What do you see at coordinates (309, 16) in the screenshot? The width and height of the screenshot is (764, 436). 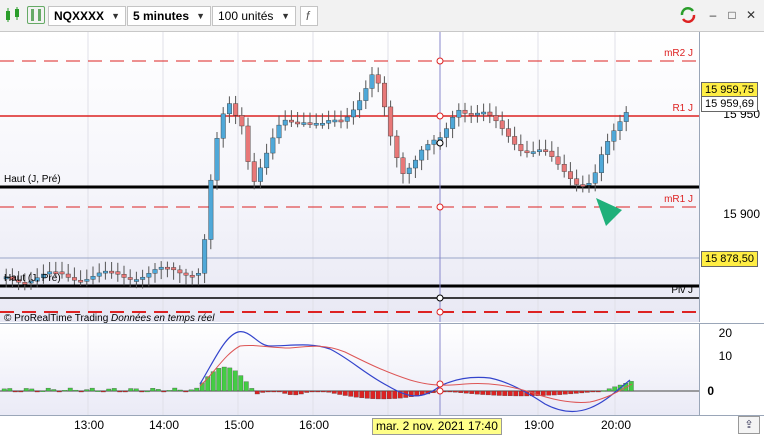 I see `formula-button: f` at bounding box center [309, 16].